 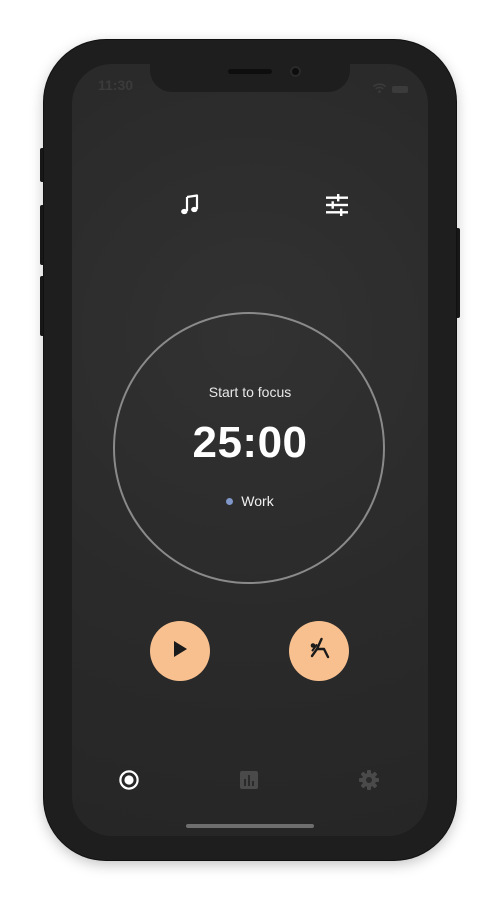 What do you see at coordinates (250, 392) in the screenshot?
I see `focus-prompt: Start to focus` at bounding box center [250, 392].